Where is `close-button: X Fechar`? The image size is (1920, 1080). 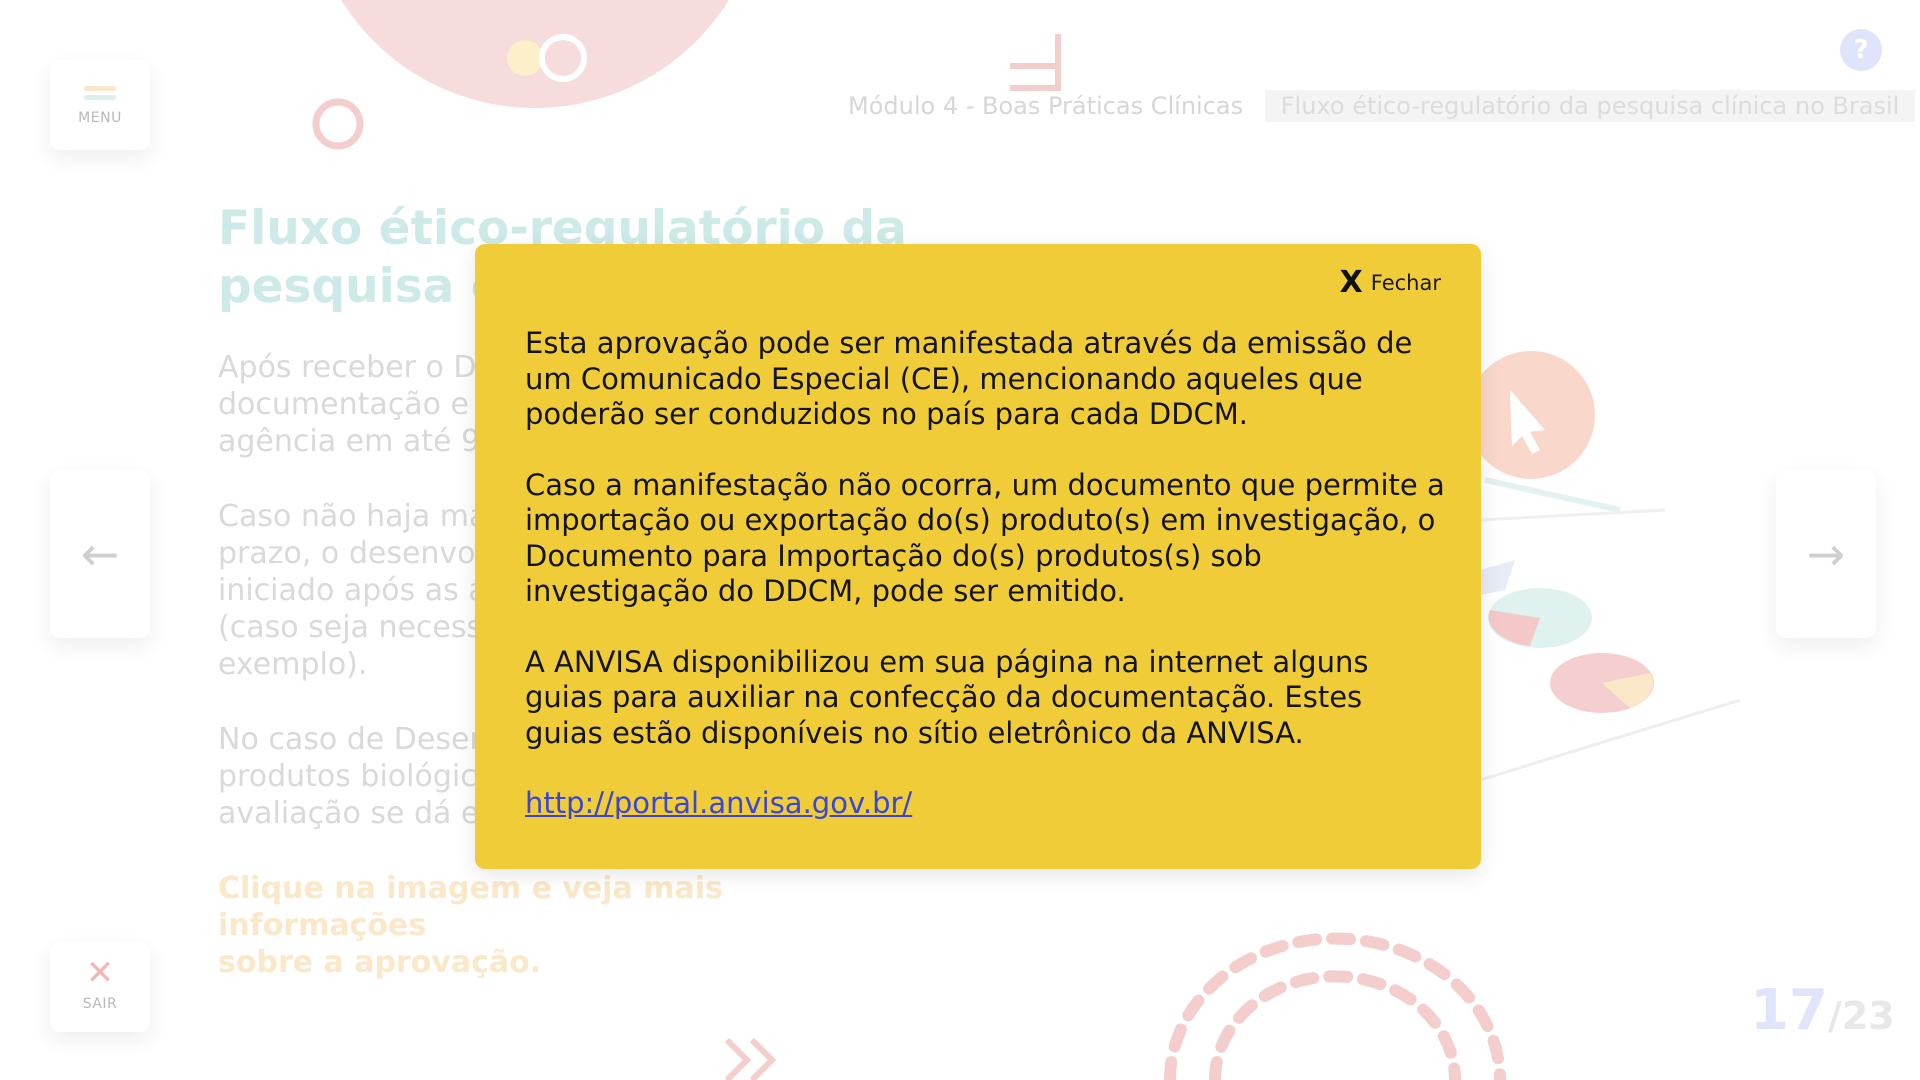 close-button: X Fechar is located at coordinates (1390, 283).